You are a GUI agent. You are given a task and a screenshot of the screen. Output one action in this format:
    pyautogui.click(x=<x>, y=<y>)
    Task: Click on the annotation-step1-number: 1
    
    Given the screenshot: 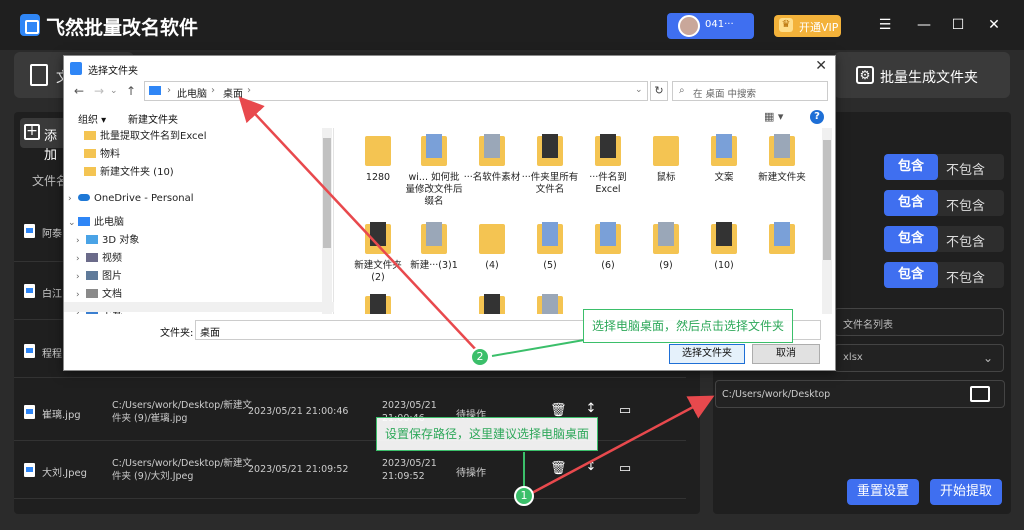 What is the action you would take?
    pyautogui.click(x=524, y=496)
    